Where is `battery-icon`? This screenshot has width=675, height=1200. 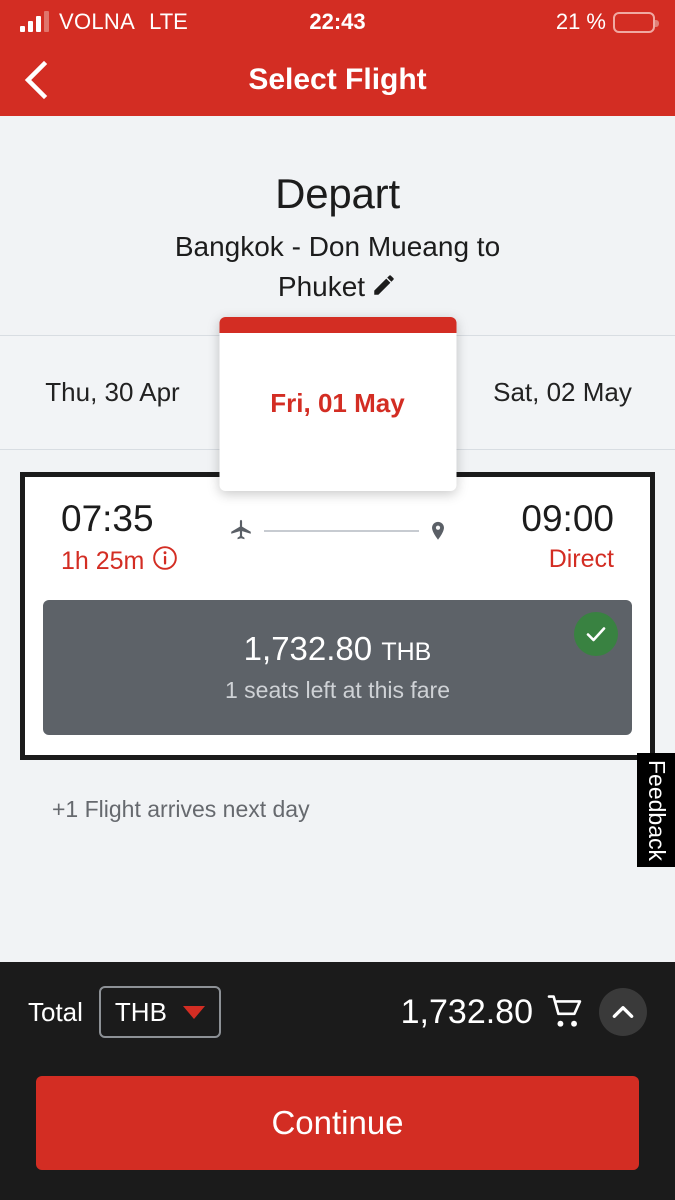
battery-icon is located at coordinates (636, 22).